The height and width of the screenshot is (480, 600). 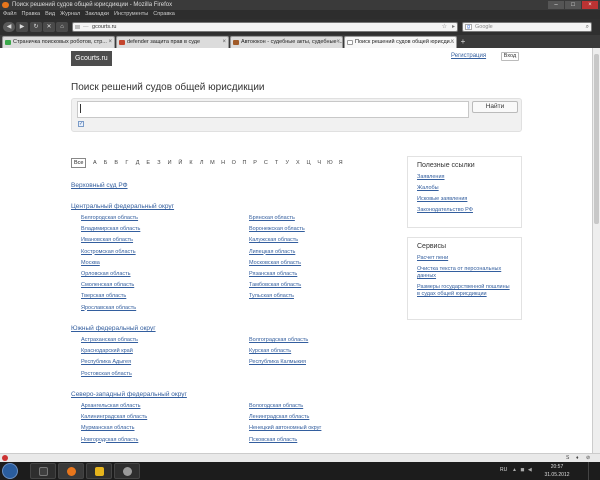 I want to click on magnifier-icon: ⌕, so click(x=587, y=27).